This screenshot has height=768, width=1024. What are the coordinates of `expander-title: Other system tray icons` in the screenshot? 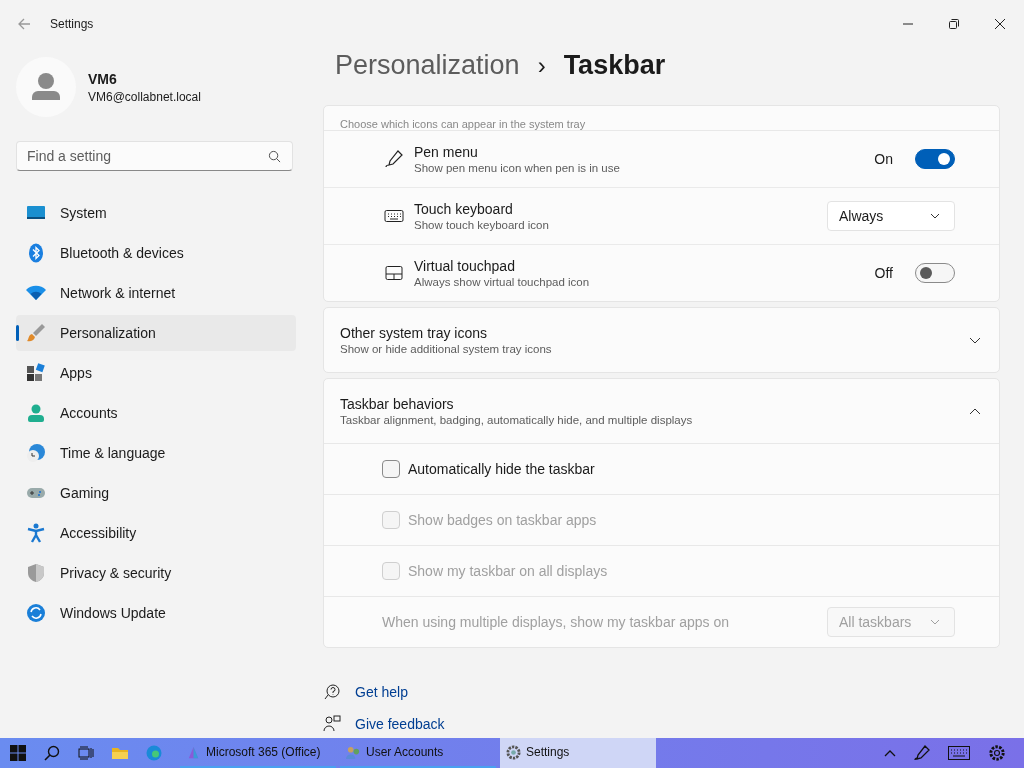 It's located at (414, 333).